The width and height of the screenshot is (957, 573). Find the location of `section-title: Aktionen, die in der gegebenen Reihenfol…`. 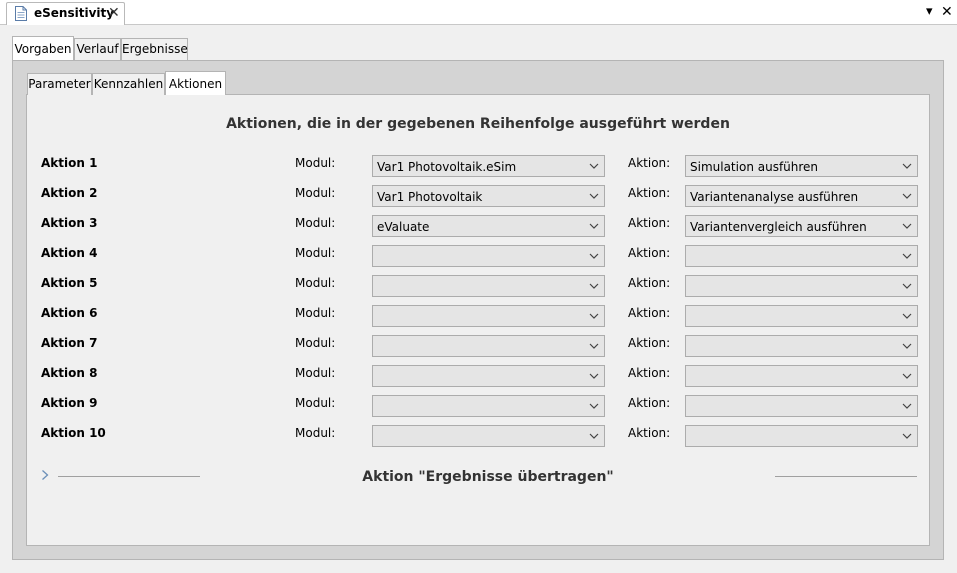

section-title: Aktionen, die in der gegebenen Reihenfol… is located at coordinates (478, 124).